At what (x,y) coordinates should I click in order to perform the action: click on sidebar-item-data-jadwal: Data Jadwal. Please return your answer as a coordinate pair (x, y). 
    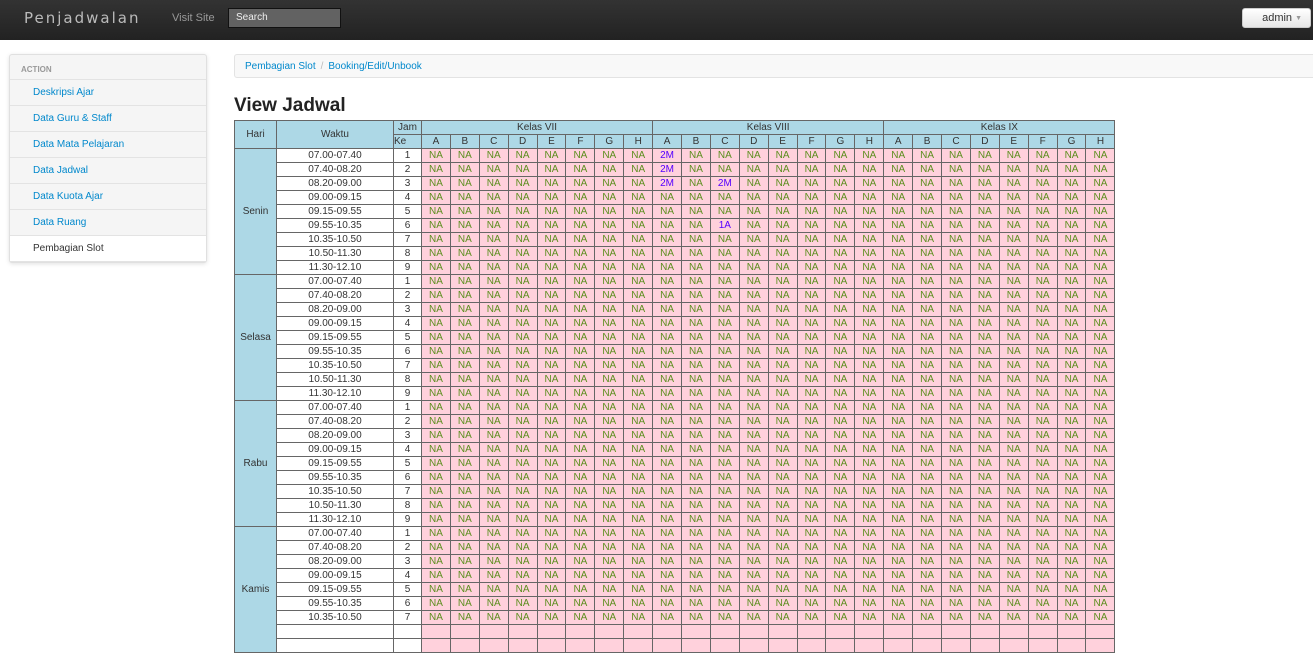
    Looking at the image, I should click on (108, 171).